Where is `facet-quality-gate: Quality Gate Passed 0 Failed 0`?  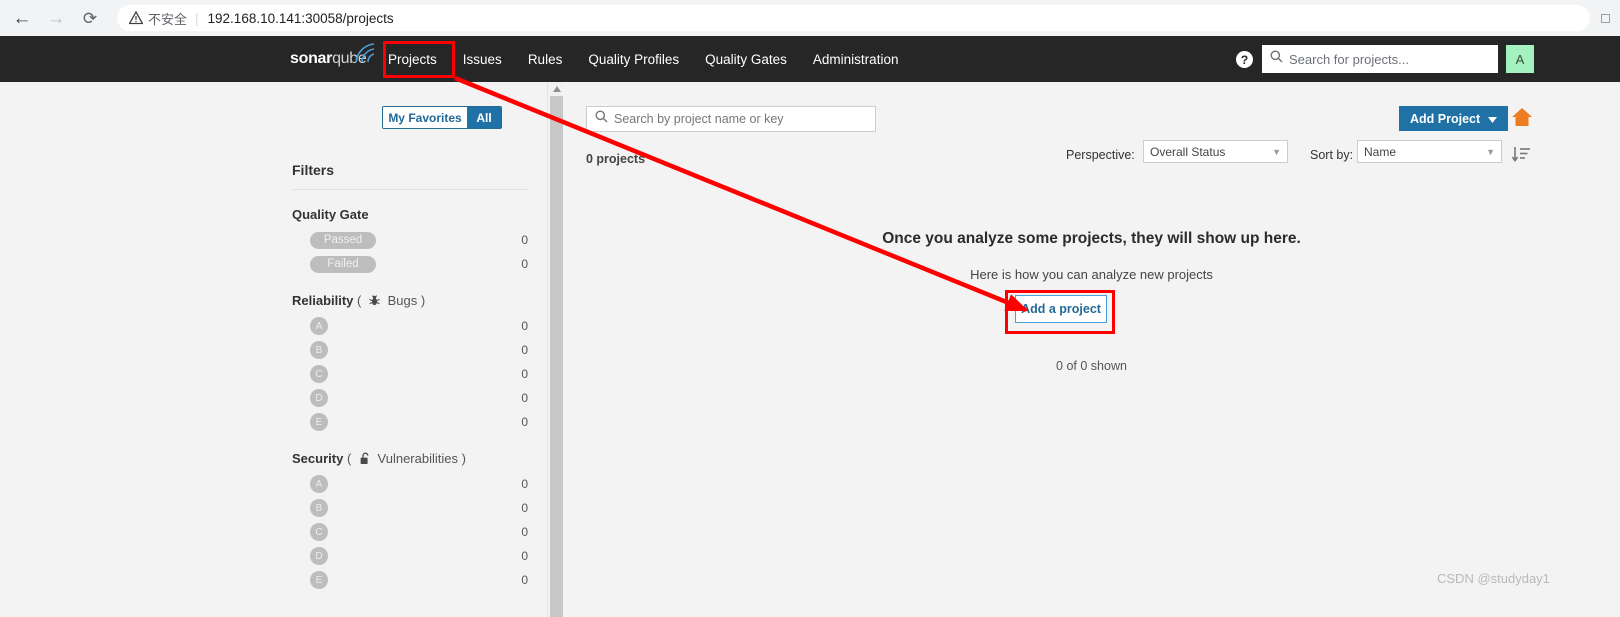
facet-quality-gate: Quality Gate Passed 0 Failed 0 is located at coordinates (410, 241).